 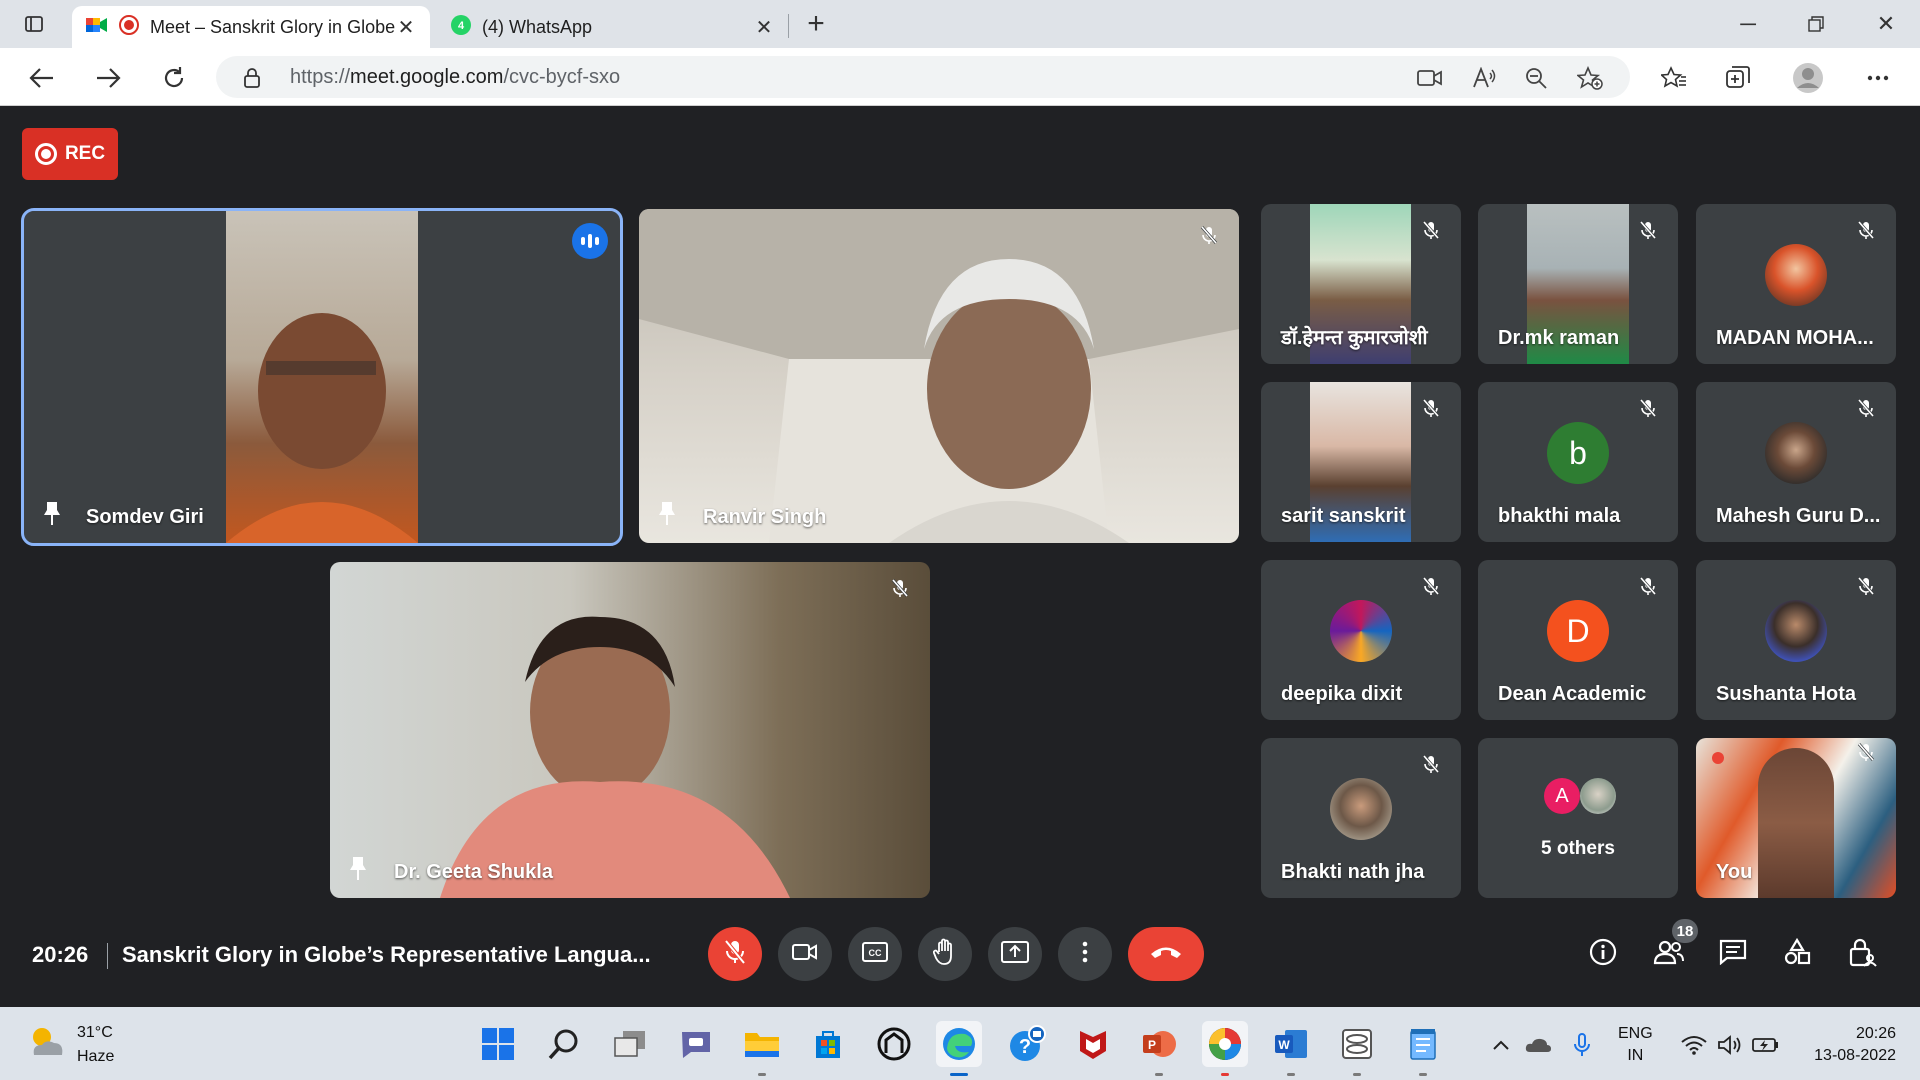 I want to click on notepad-icon, so click(x=1423, y=1044).